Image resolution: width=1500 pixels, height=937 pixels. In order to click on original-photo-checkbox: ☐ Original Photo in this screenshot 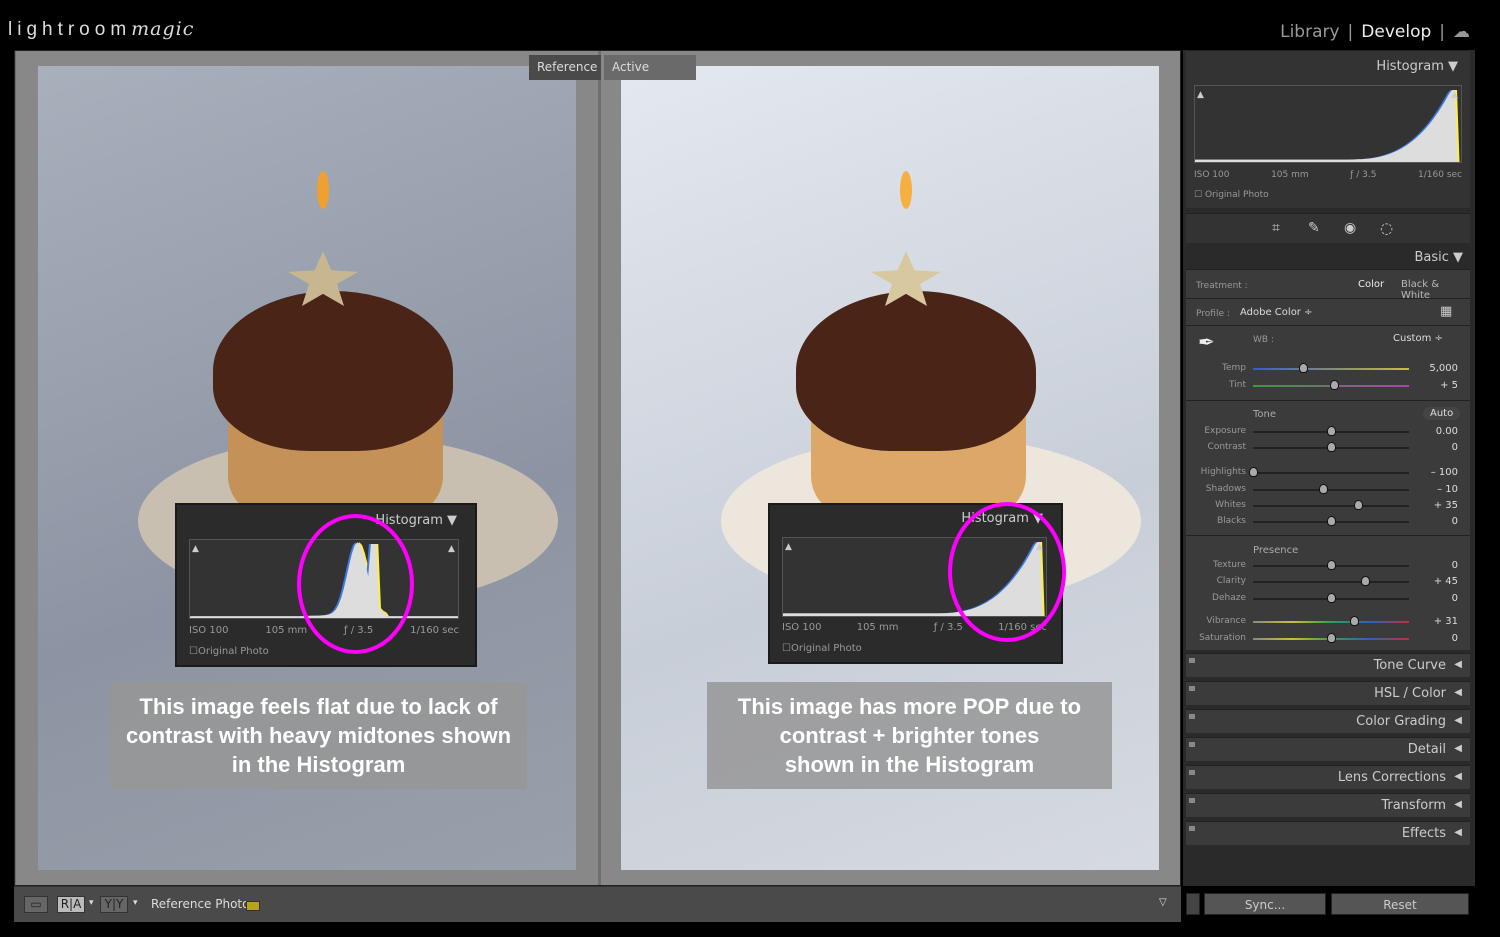, I will do `click(1231, 195)`.